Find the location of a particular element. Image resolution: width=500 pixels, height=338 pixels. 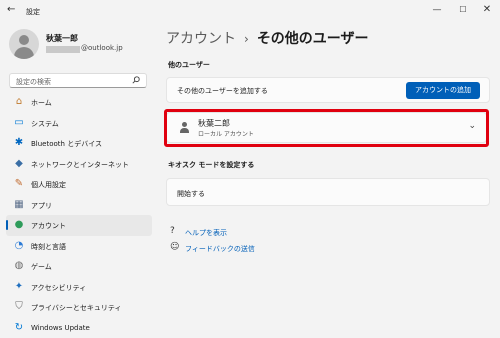

avatar is located at coordinates (24, 44).